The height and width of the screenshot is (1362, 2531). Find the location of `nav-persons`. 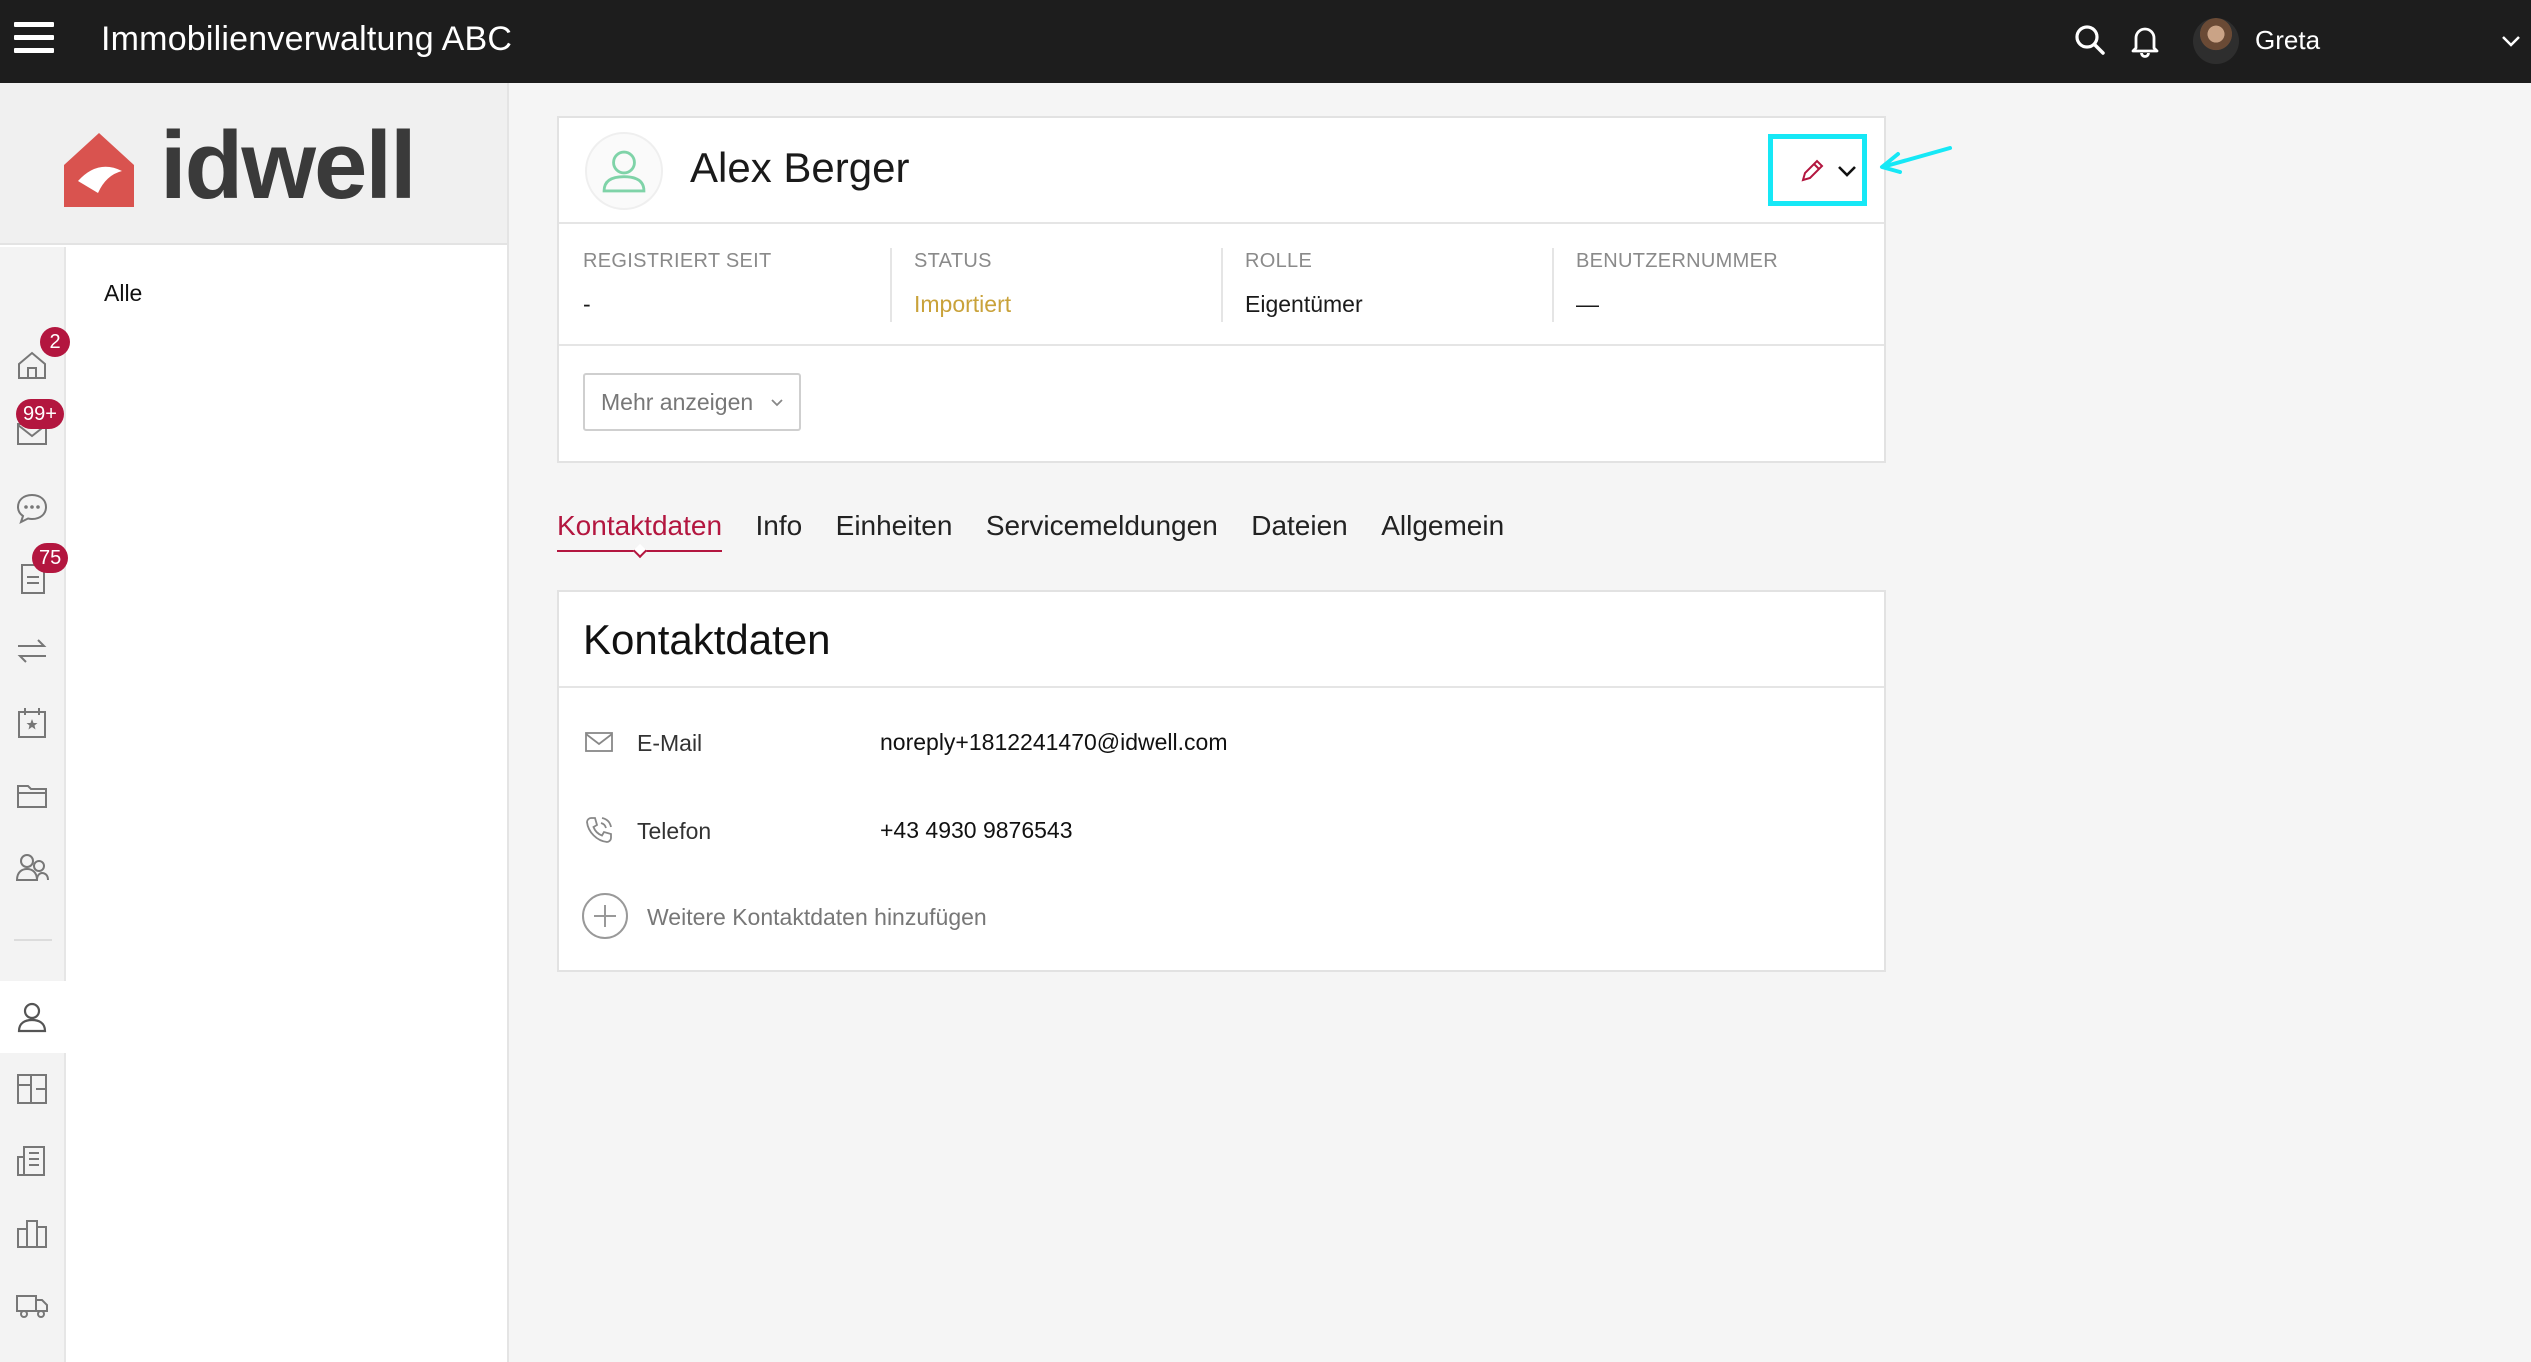

nav-persons is located at coordinates (32, 1017).